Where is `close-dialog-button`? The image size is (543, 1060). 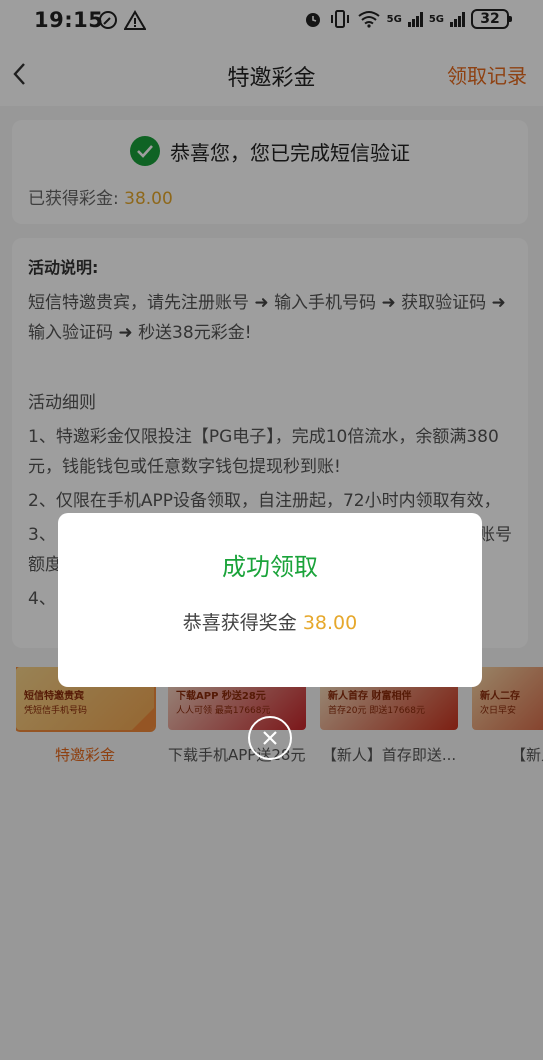
close-dialog-button is located at coordinates (270, 738).